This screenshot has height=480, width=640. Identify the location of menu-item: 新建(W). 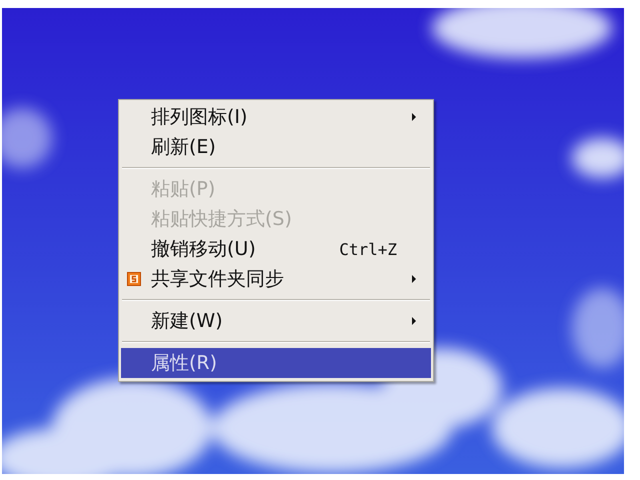
(276, 321).